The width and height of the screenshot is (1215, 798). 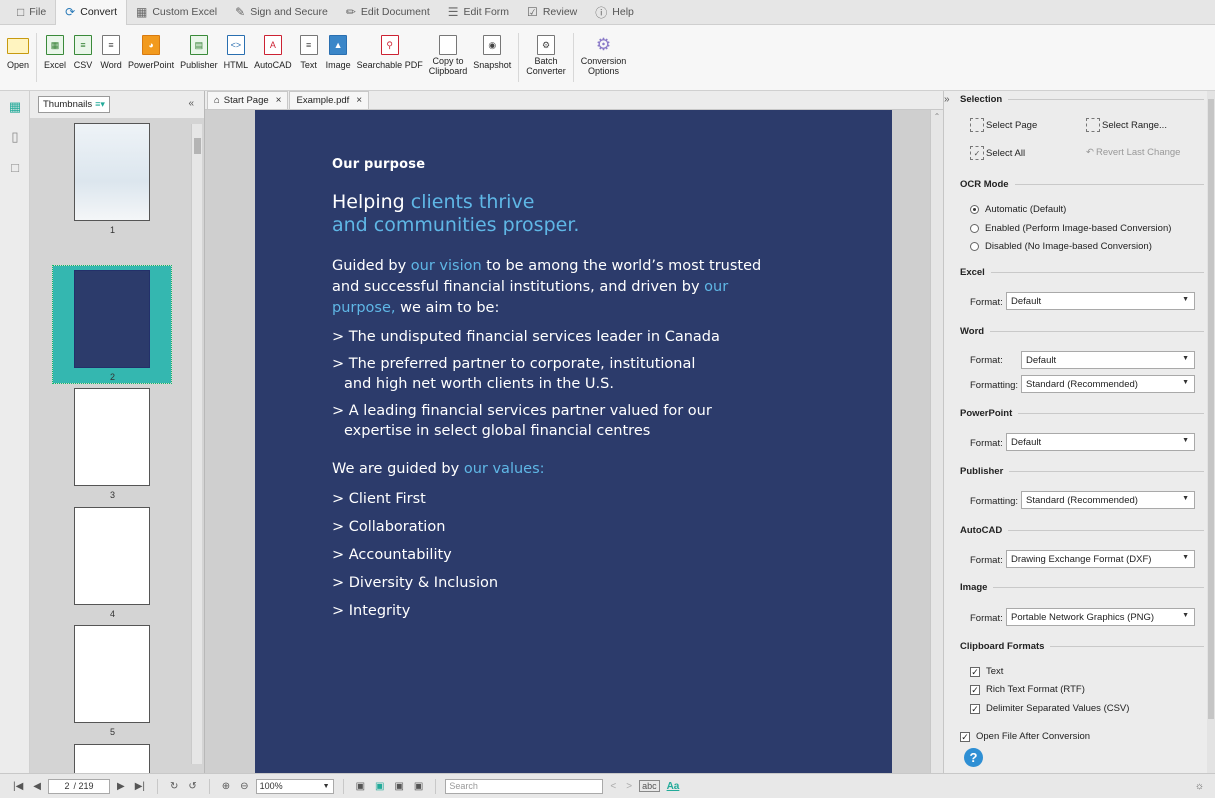 I want to click on status-separator, so click(x=157, y=786).